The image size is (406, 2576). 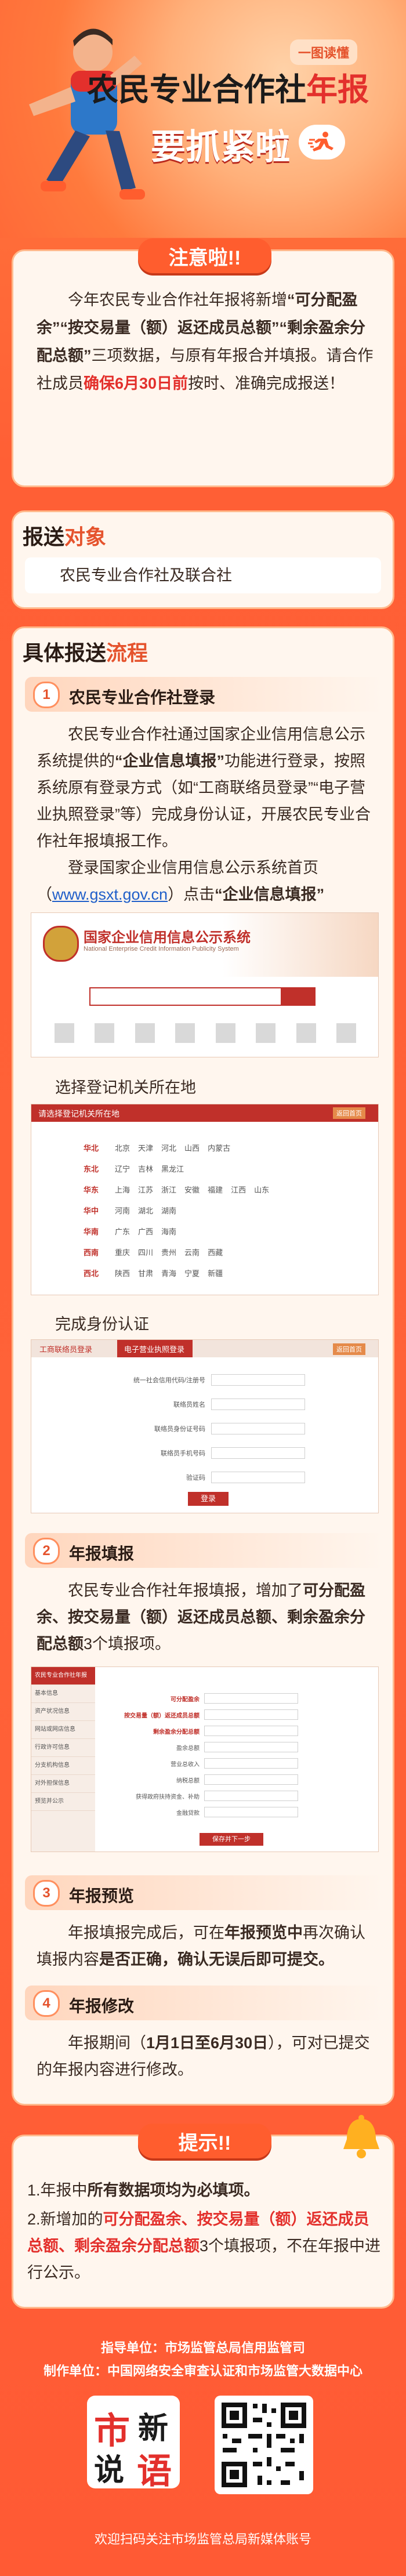 I want to click on report-menu-item: 网站或网店信息, so click(x=63, y=1730).